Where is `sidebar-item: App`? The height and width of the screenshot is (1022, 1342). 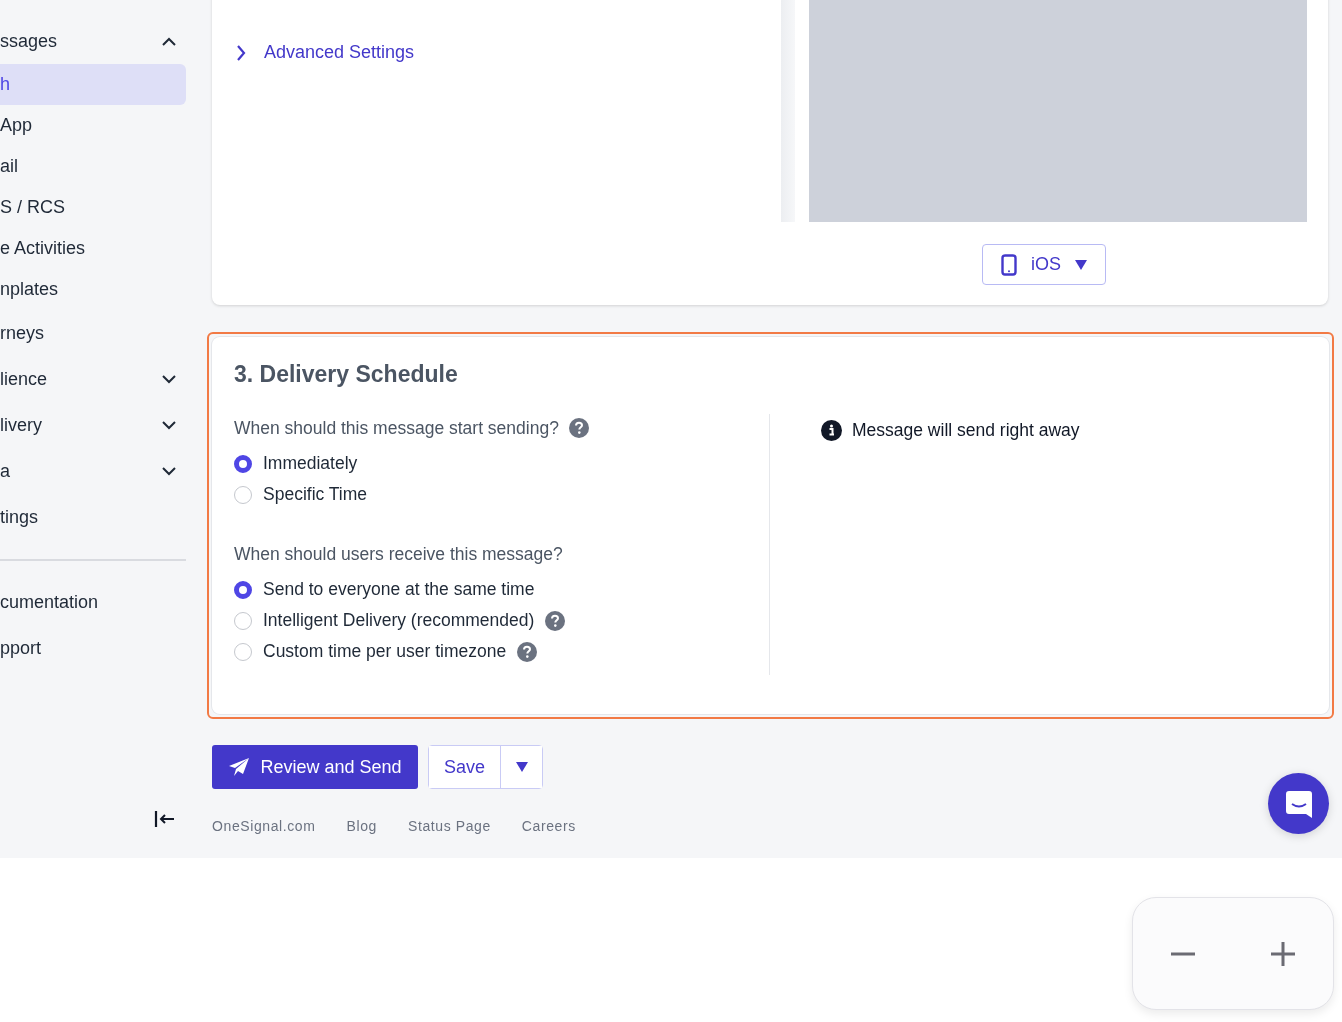
sidebar-item: App is located at coordinates (93, 125).